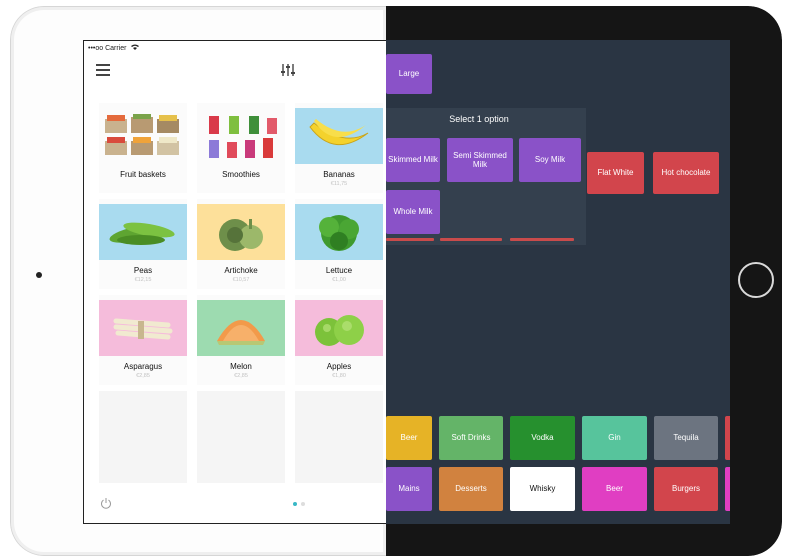  Describe the element at coordinates (409, 489) in the screenshot. I see `category-mains-button: Mains` at that location.